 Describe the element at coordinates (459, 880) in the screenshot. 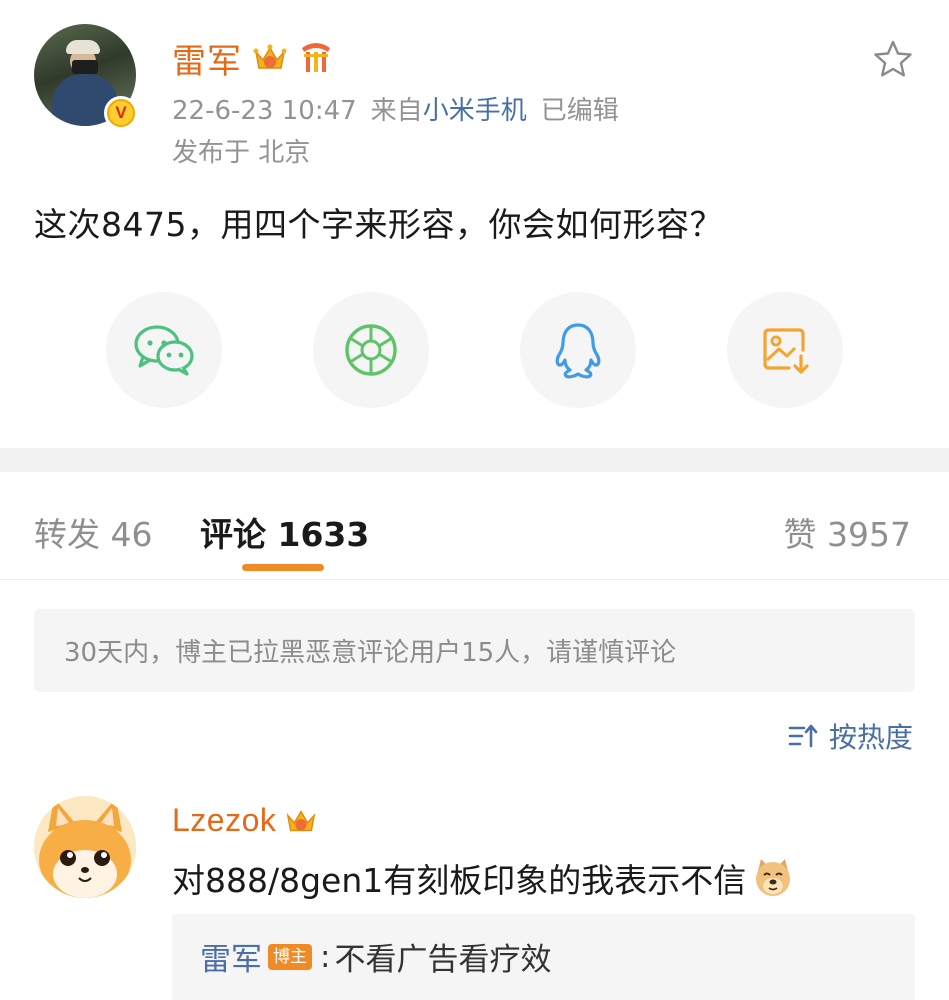

I see `comment-text: 对888/8gen1有刻板印象的我表示不信` at that location.